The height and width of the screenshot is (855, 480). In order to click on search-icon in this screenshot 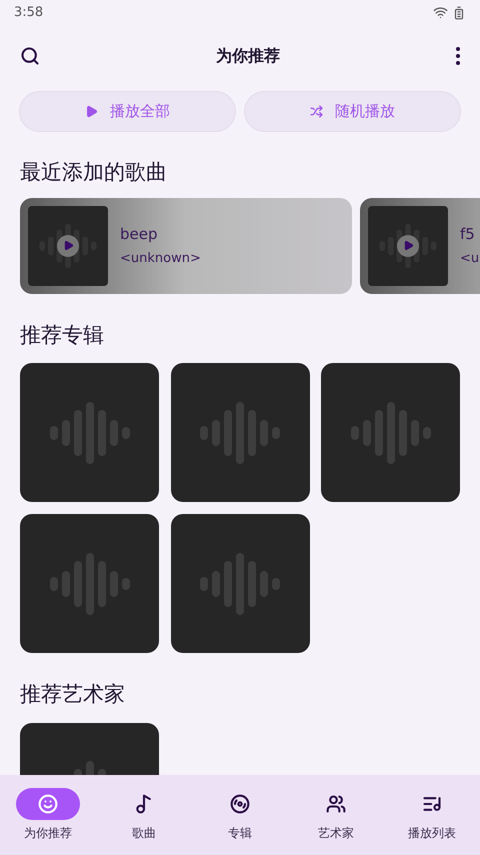, I will do `click(30, 56)`.